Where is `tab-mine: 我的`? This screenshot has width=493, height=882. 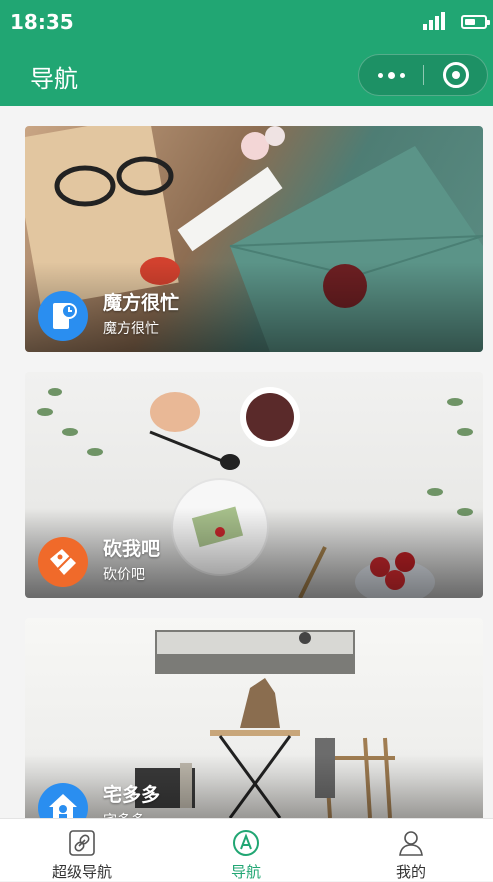
tab-mine: 我的 is located at coordinates (411, 850).